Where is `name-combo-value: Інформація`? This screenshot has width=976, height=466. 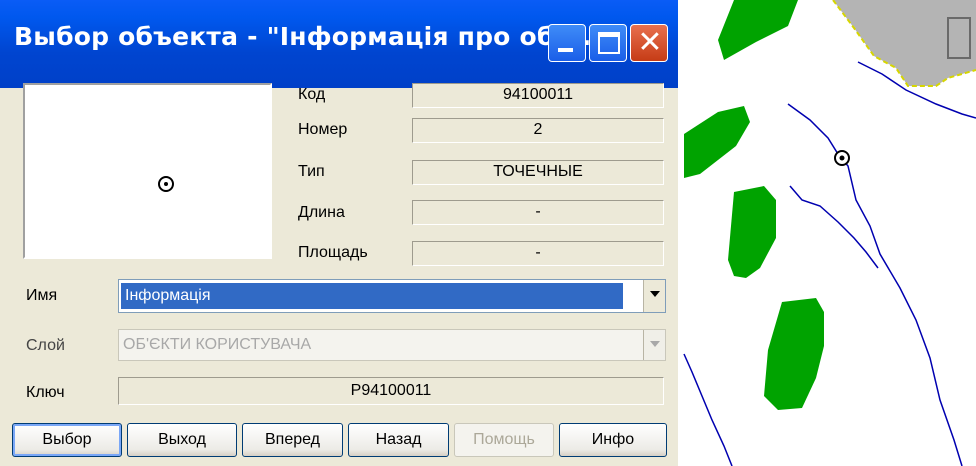
name-combo-value: Інформація is located at coordinates (372, 296).